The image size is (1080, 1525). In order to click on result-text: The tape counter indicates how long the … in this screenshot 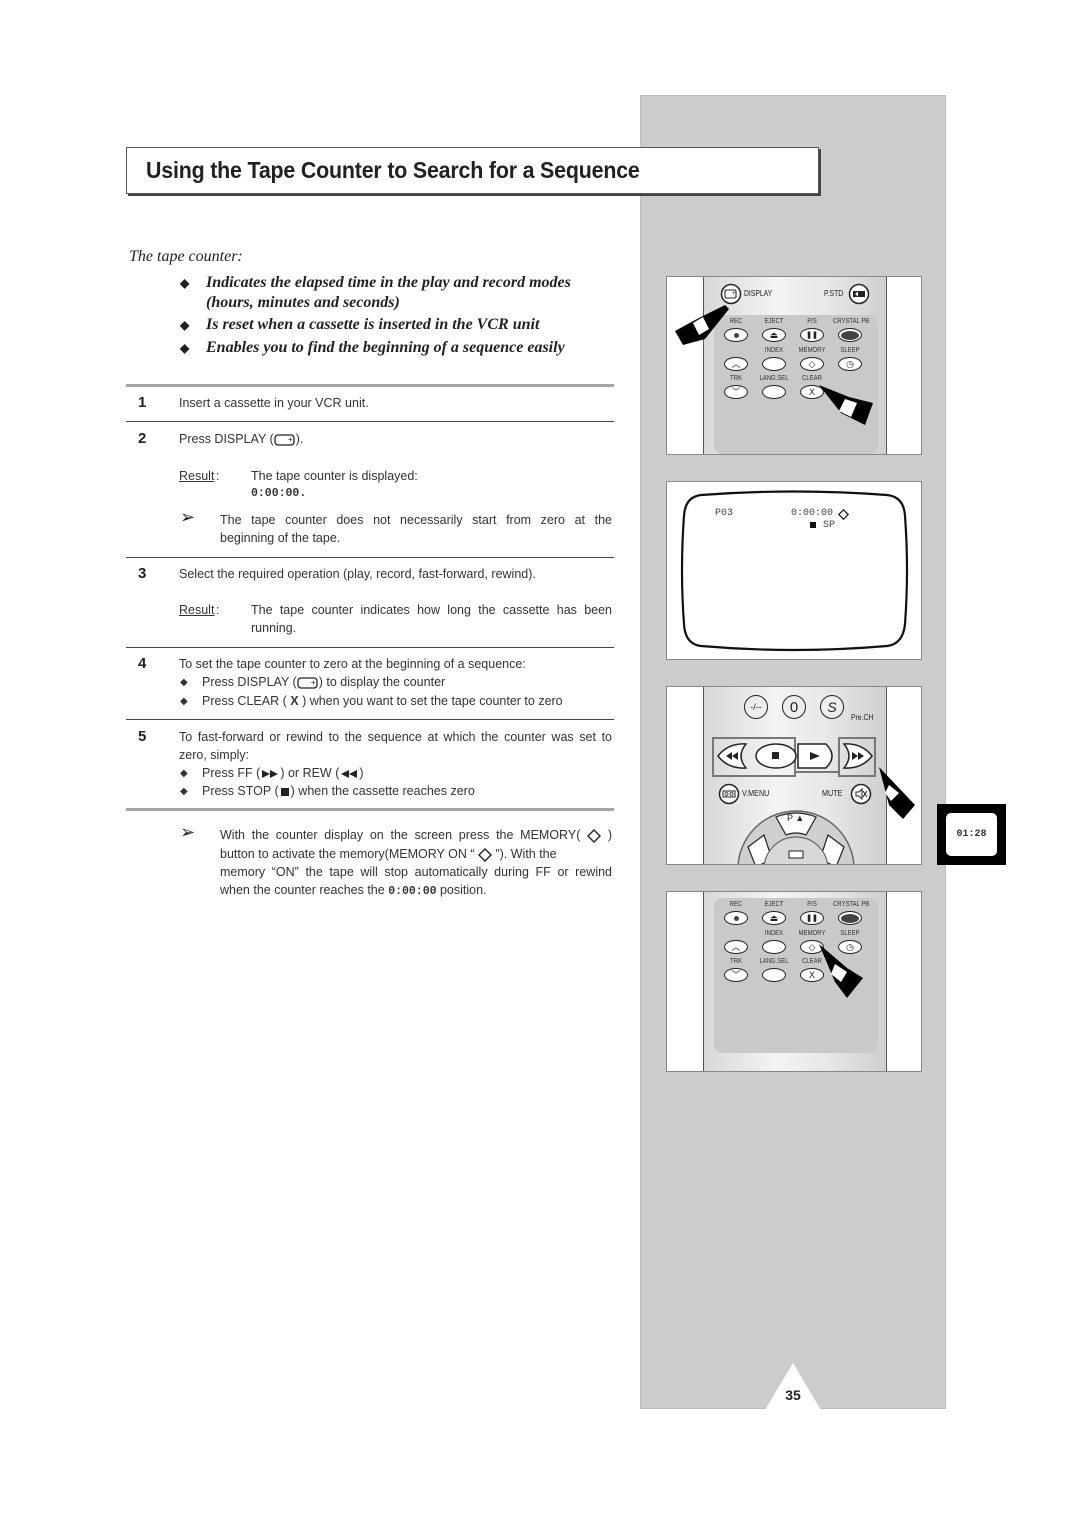, I will do `click(431, 610)`.